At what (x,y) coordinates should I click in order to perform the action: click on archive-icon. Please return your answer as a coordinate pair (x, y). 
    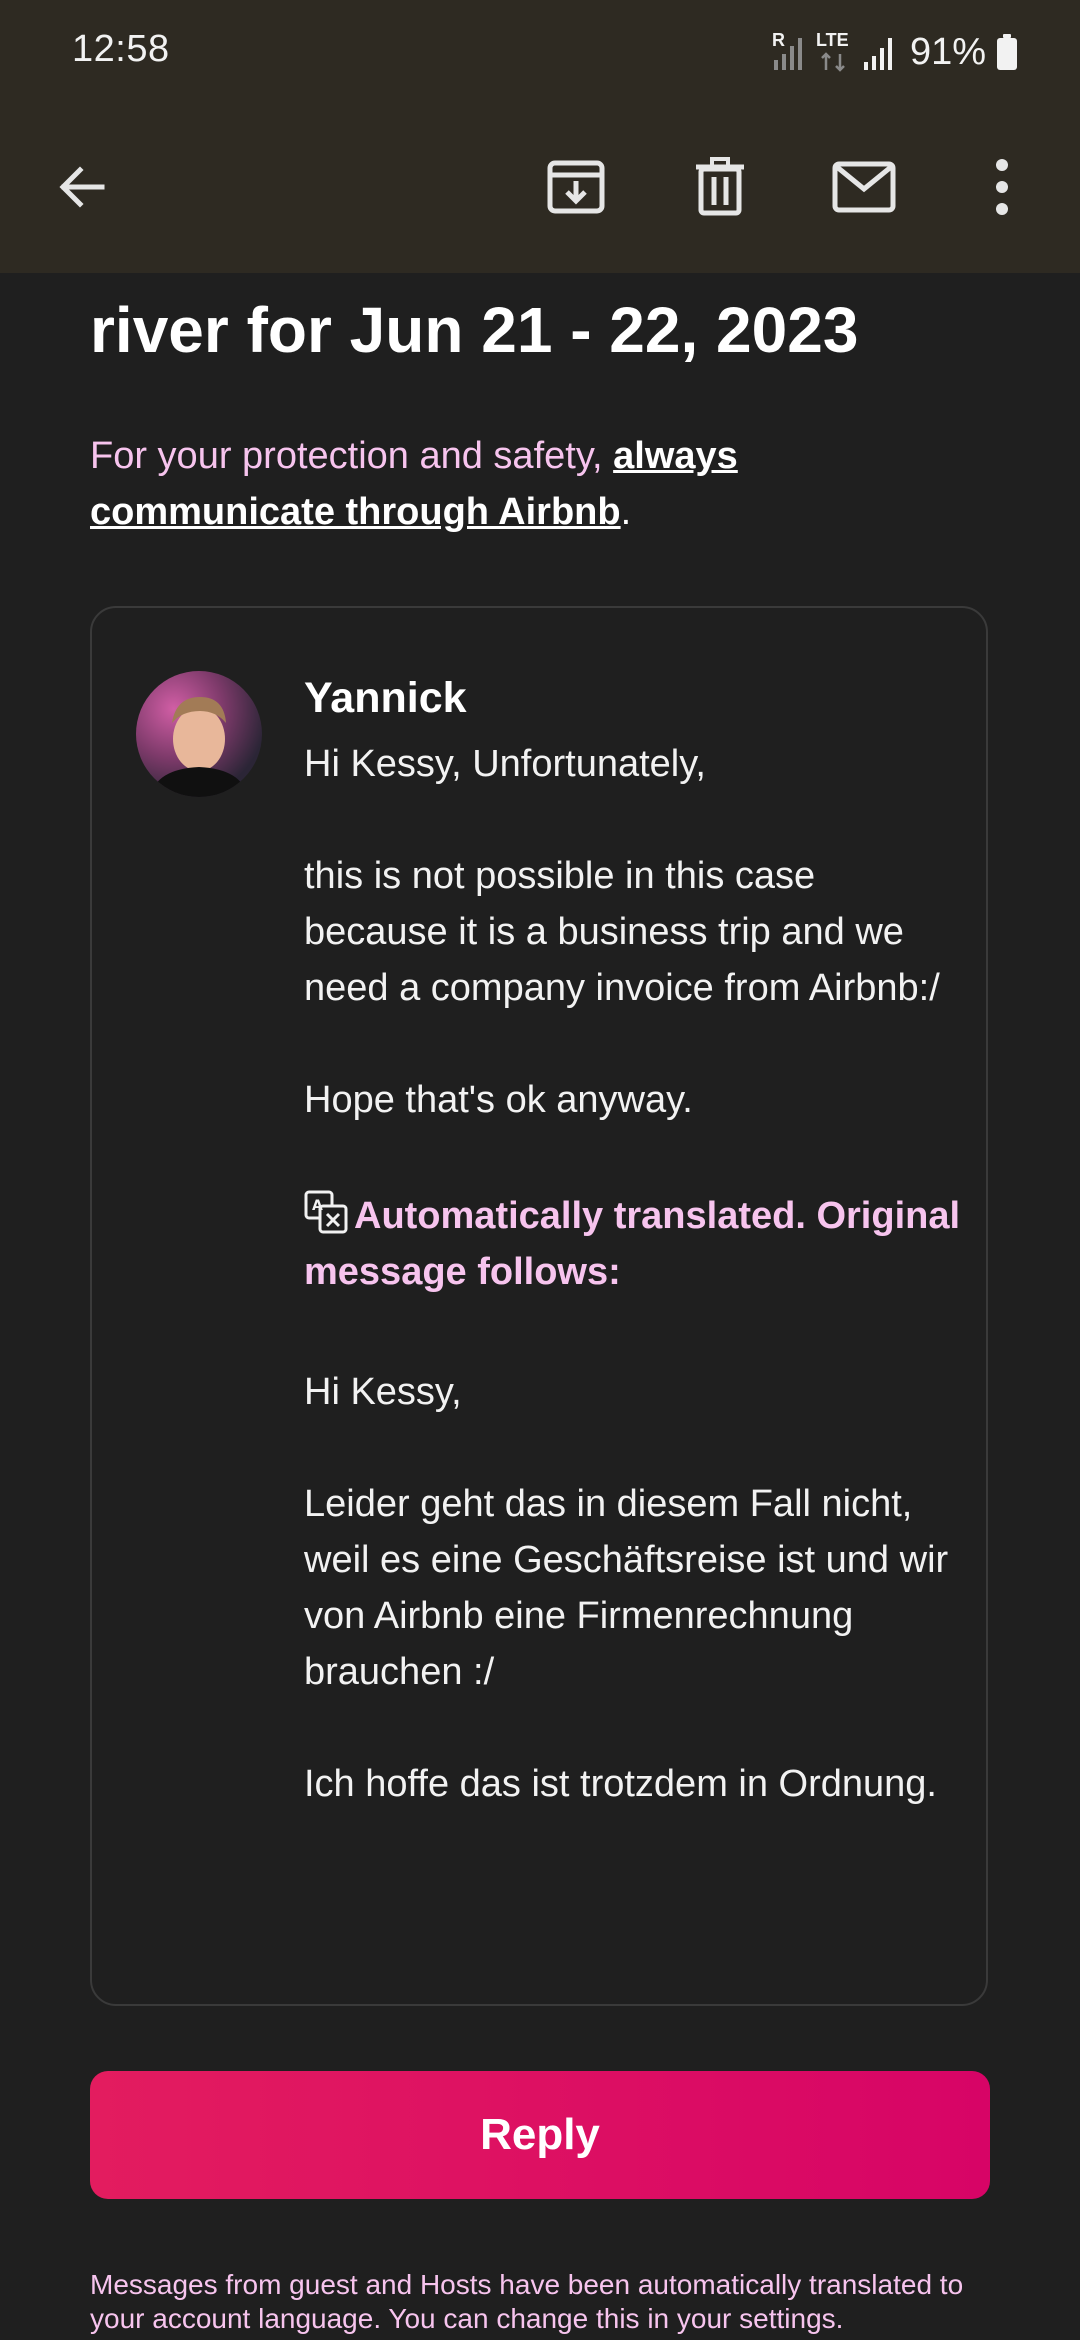
    Looking at the image, I should click on (576, 187).